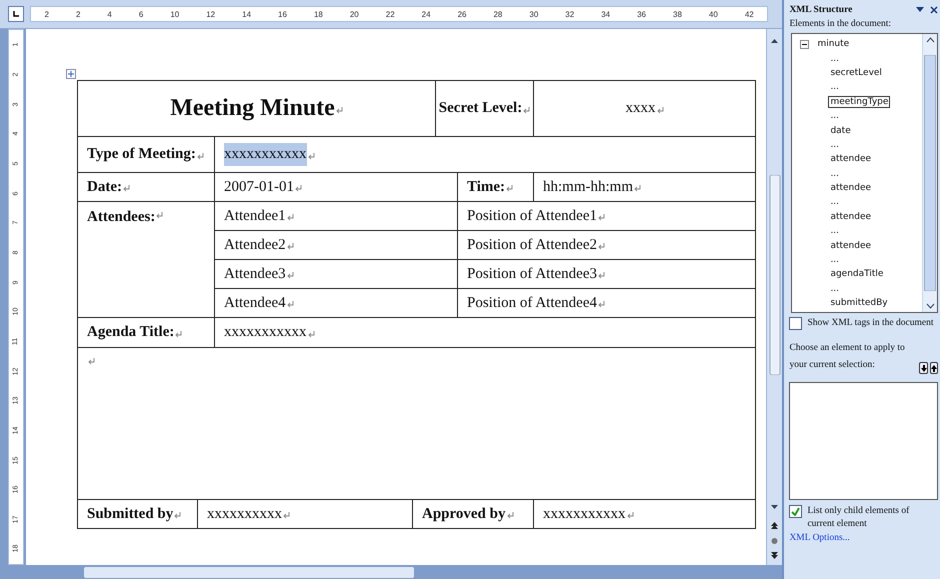 This screenshot has height=579, width=940. I want to click on tree-item: minute, so click(833, 44).